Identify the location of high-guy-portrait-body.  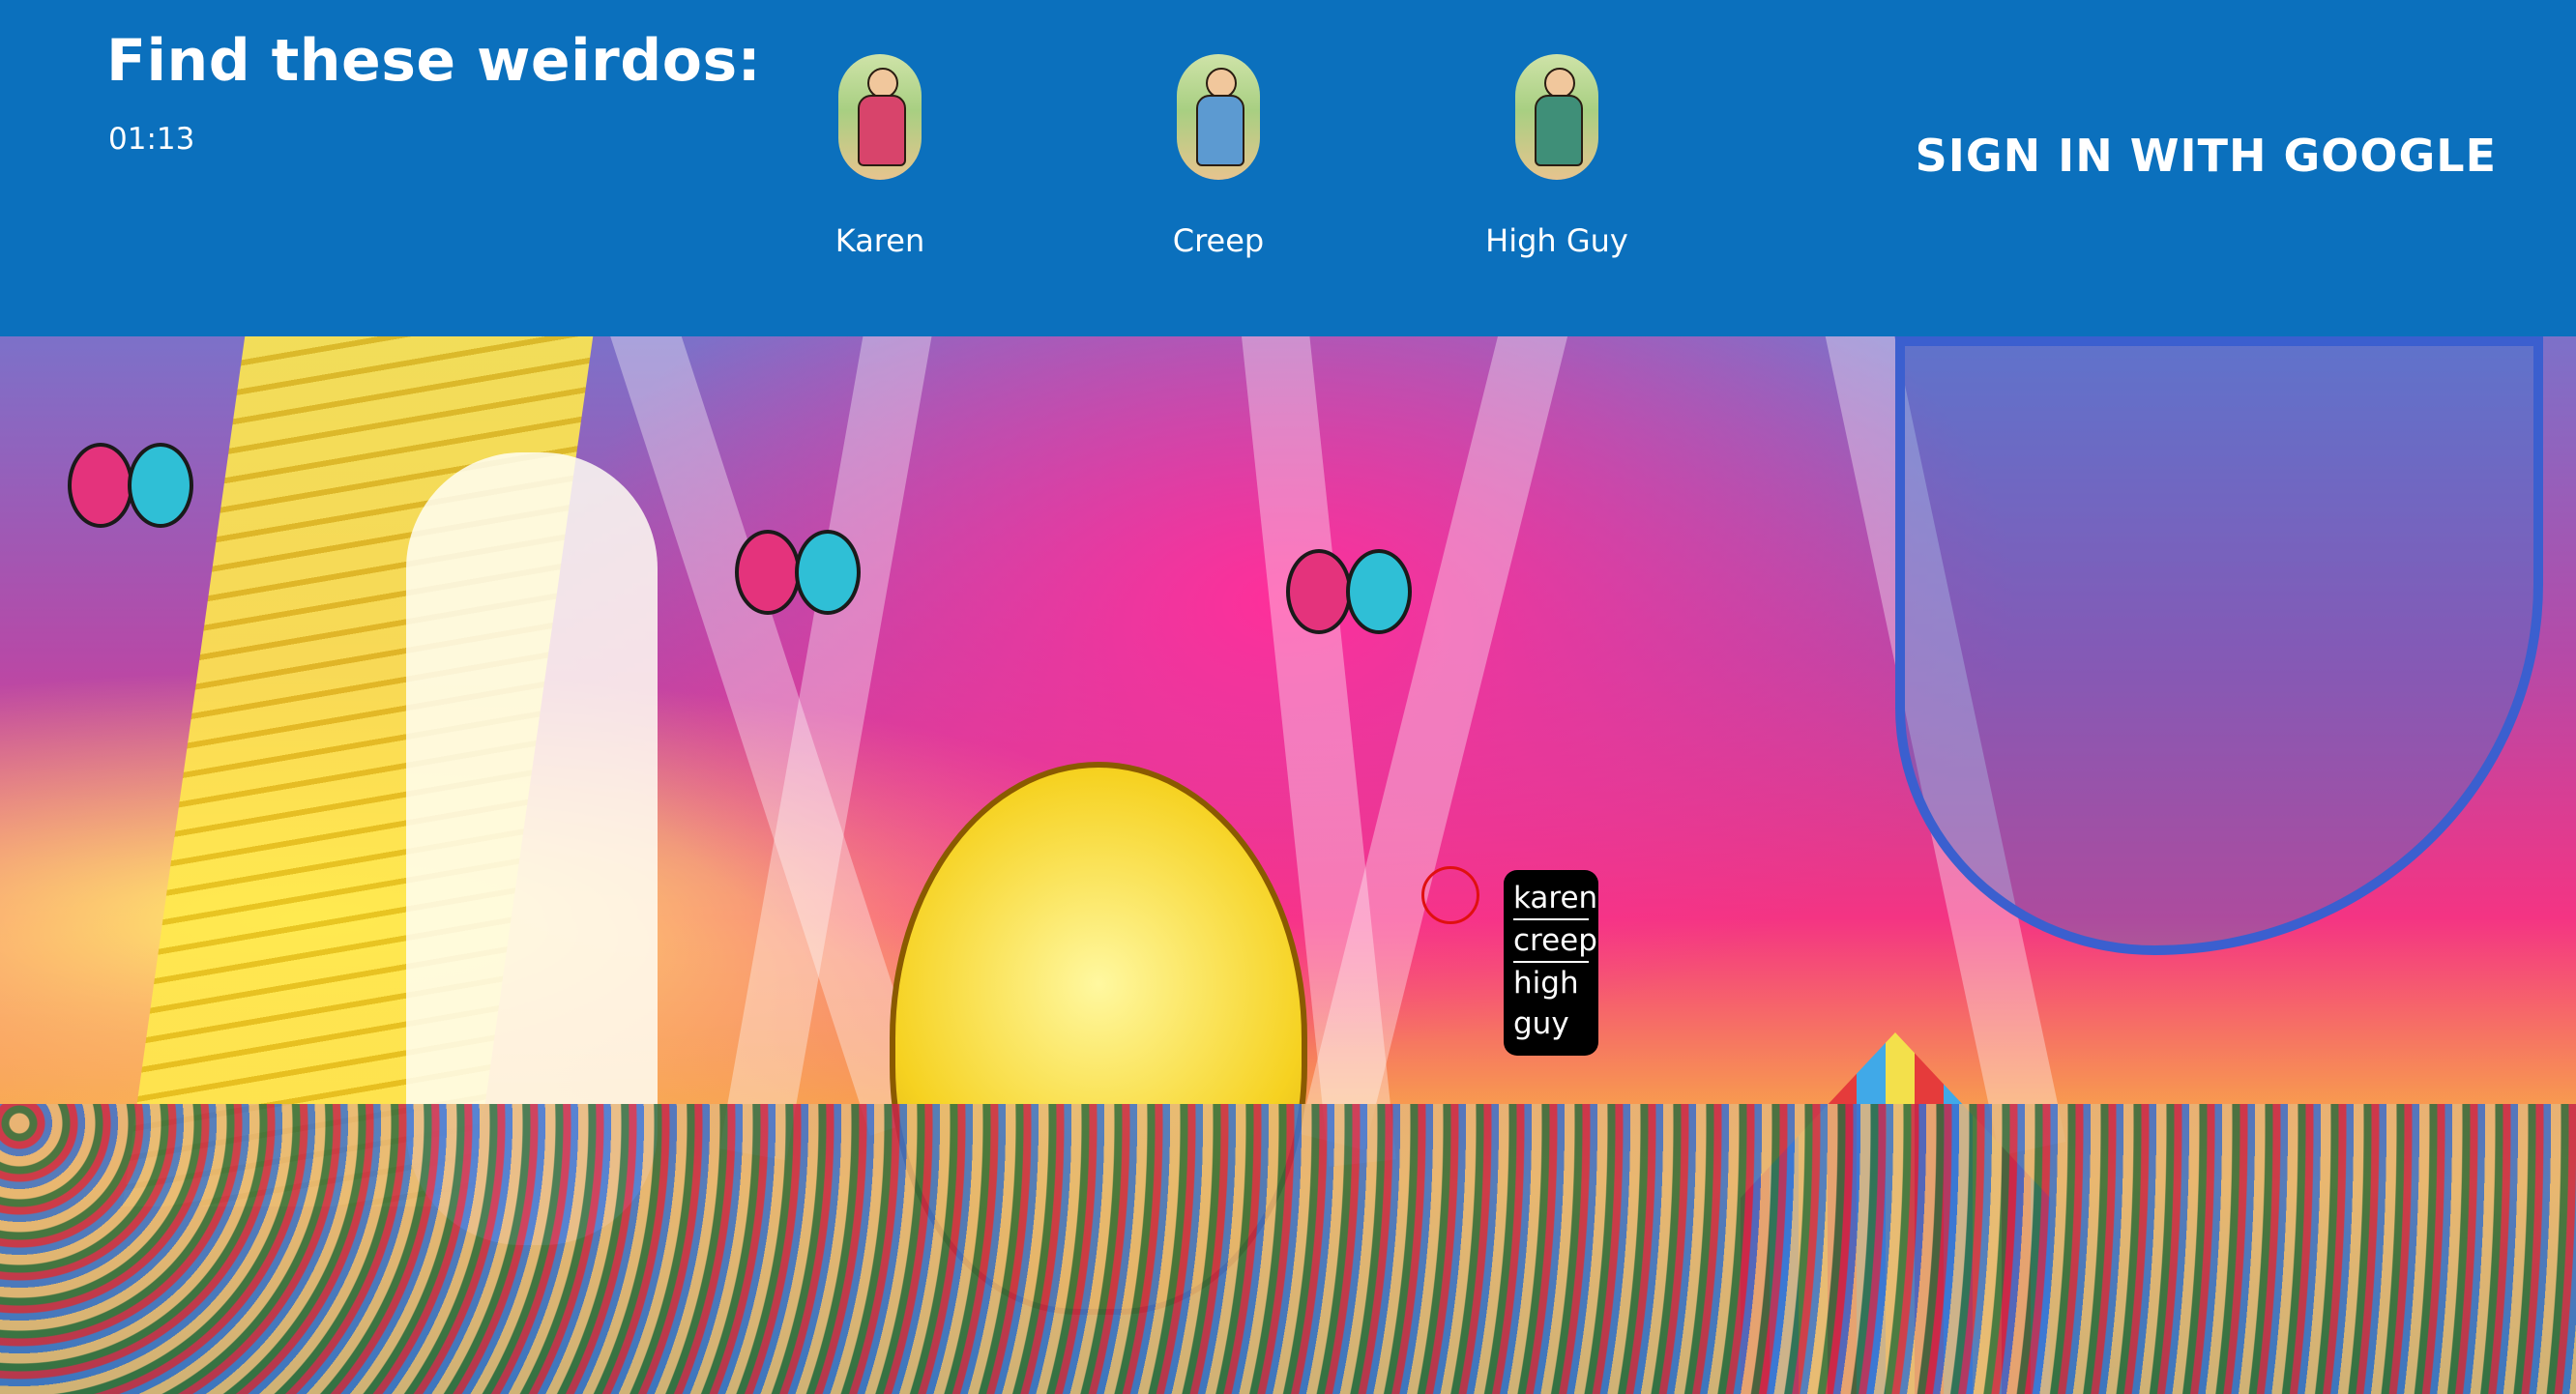
(1559, 130).